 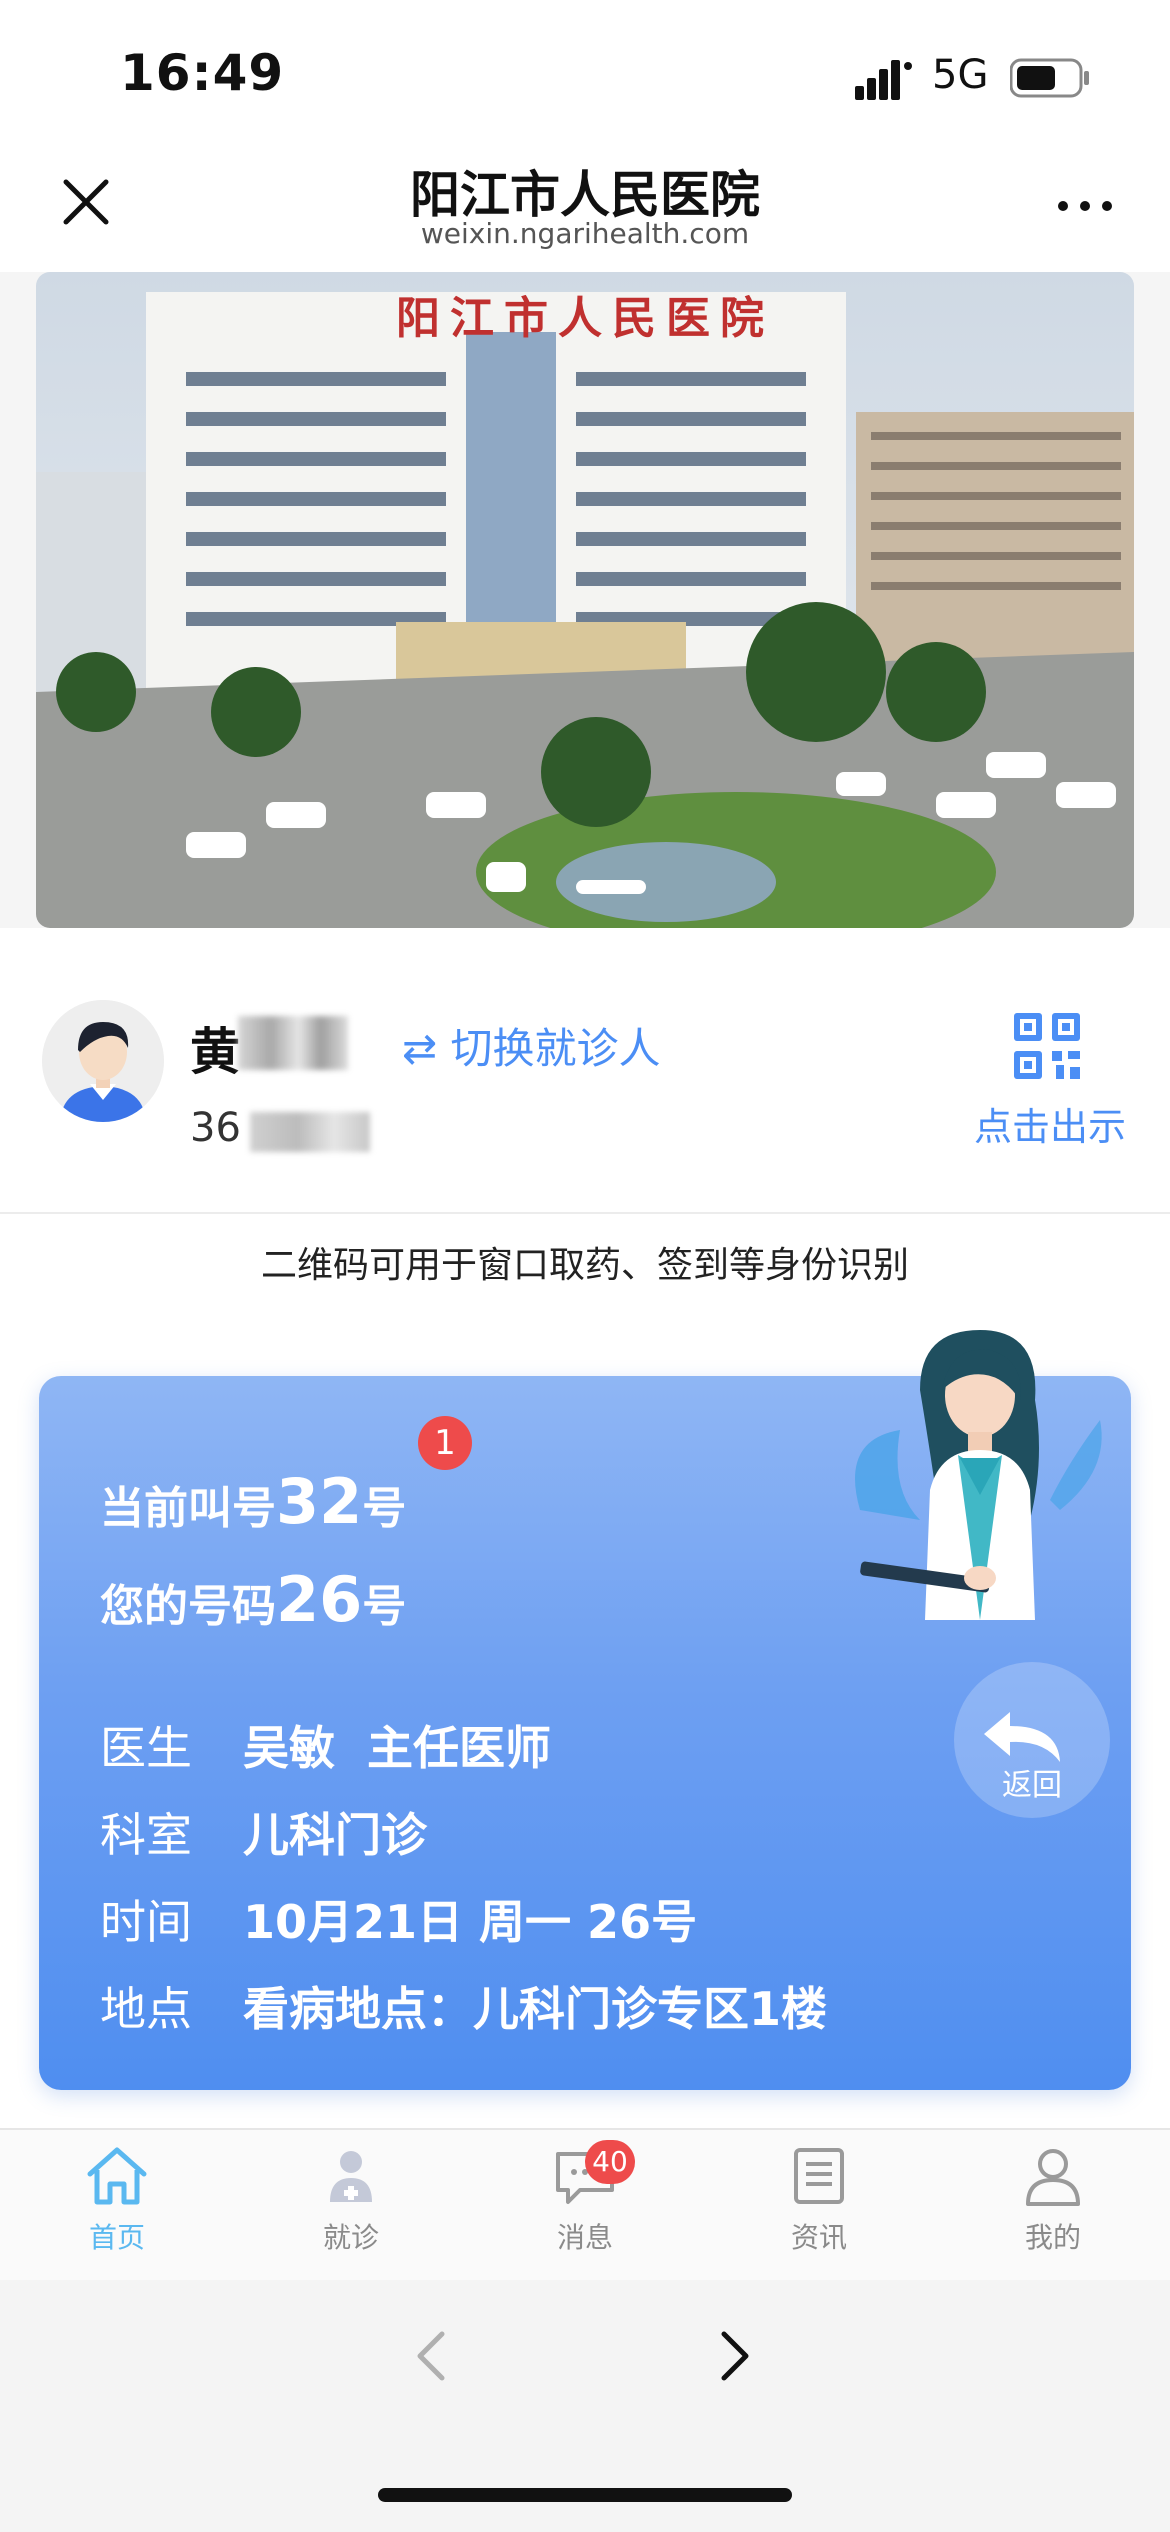 I want to click on doctor-label: 医生, so click(x=146, y=1748).